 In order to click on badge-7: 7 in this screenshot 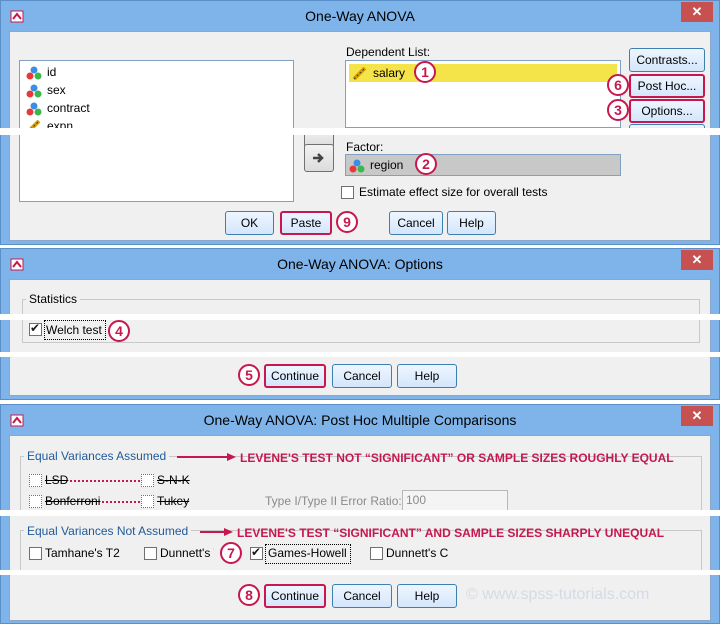, I will do `click(231, 553)`.